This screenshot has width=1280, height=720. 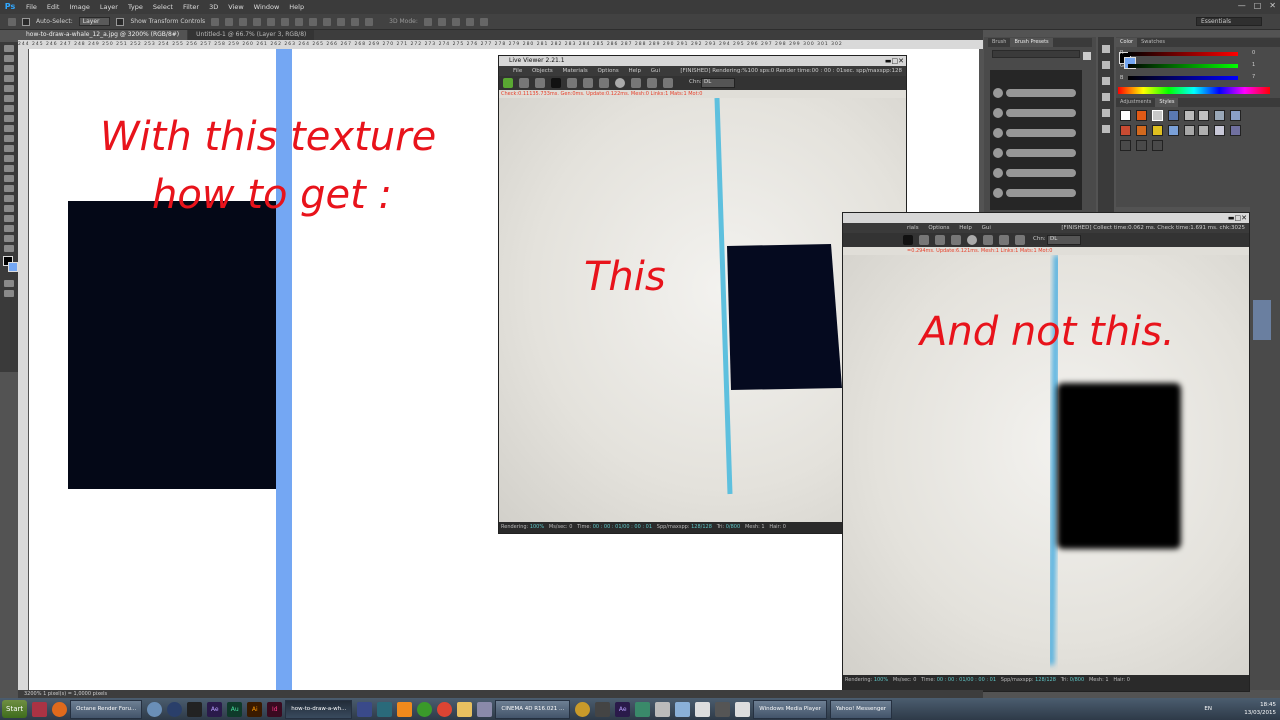 I want to click on move-tool-icon, so click(x=9, y=48).